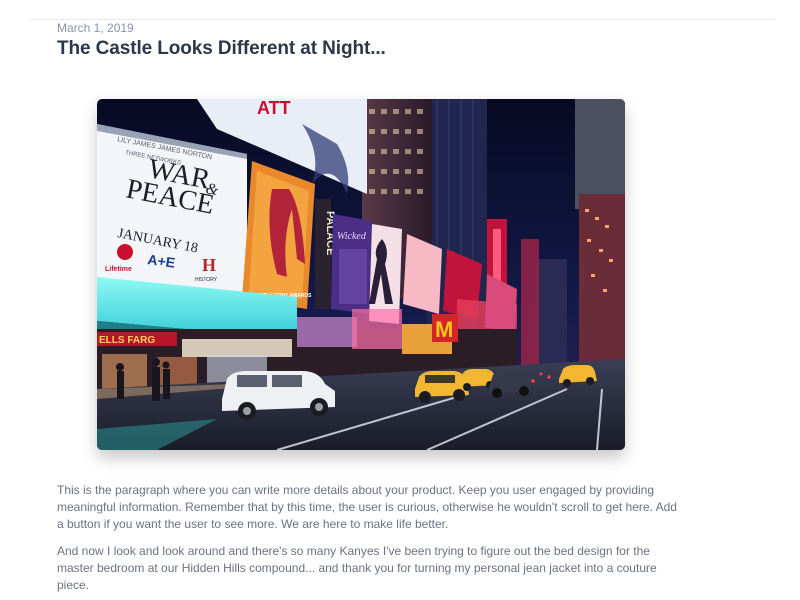 Image resolution: width=800 pixels, height=600 pixels. I want to click on logo-lifetime: Lifetime, so click(118, 269).